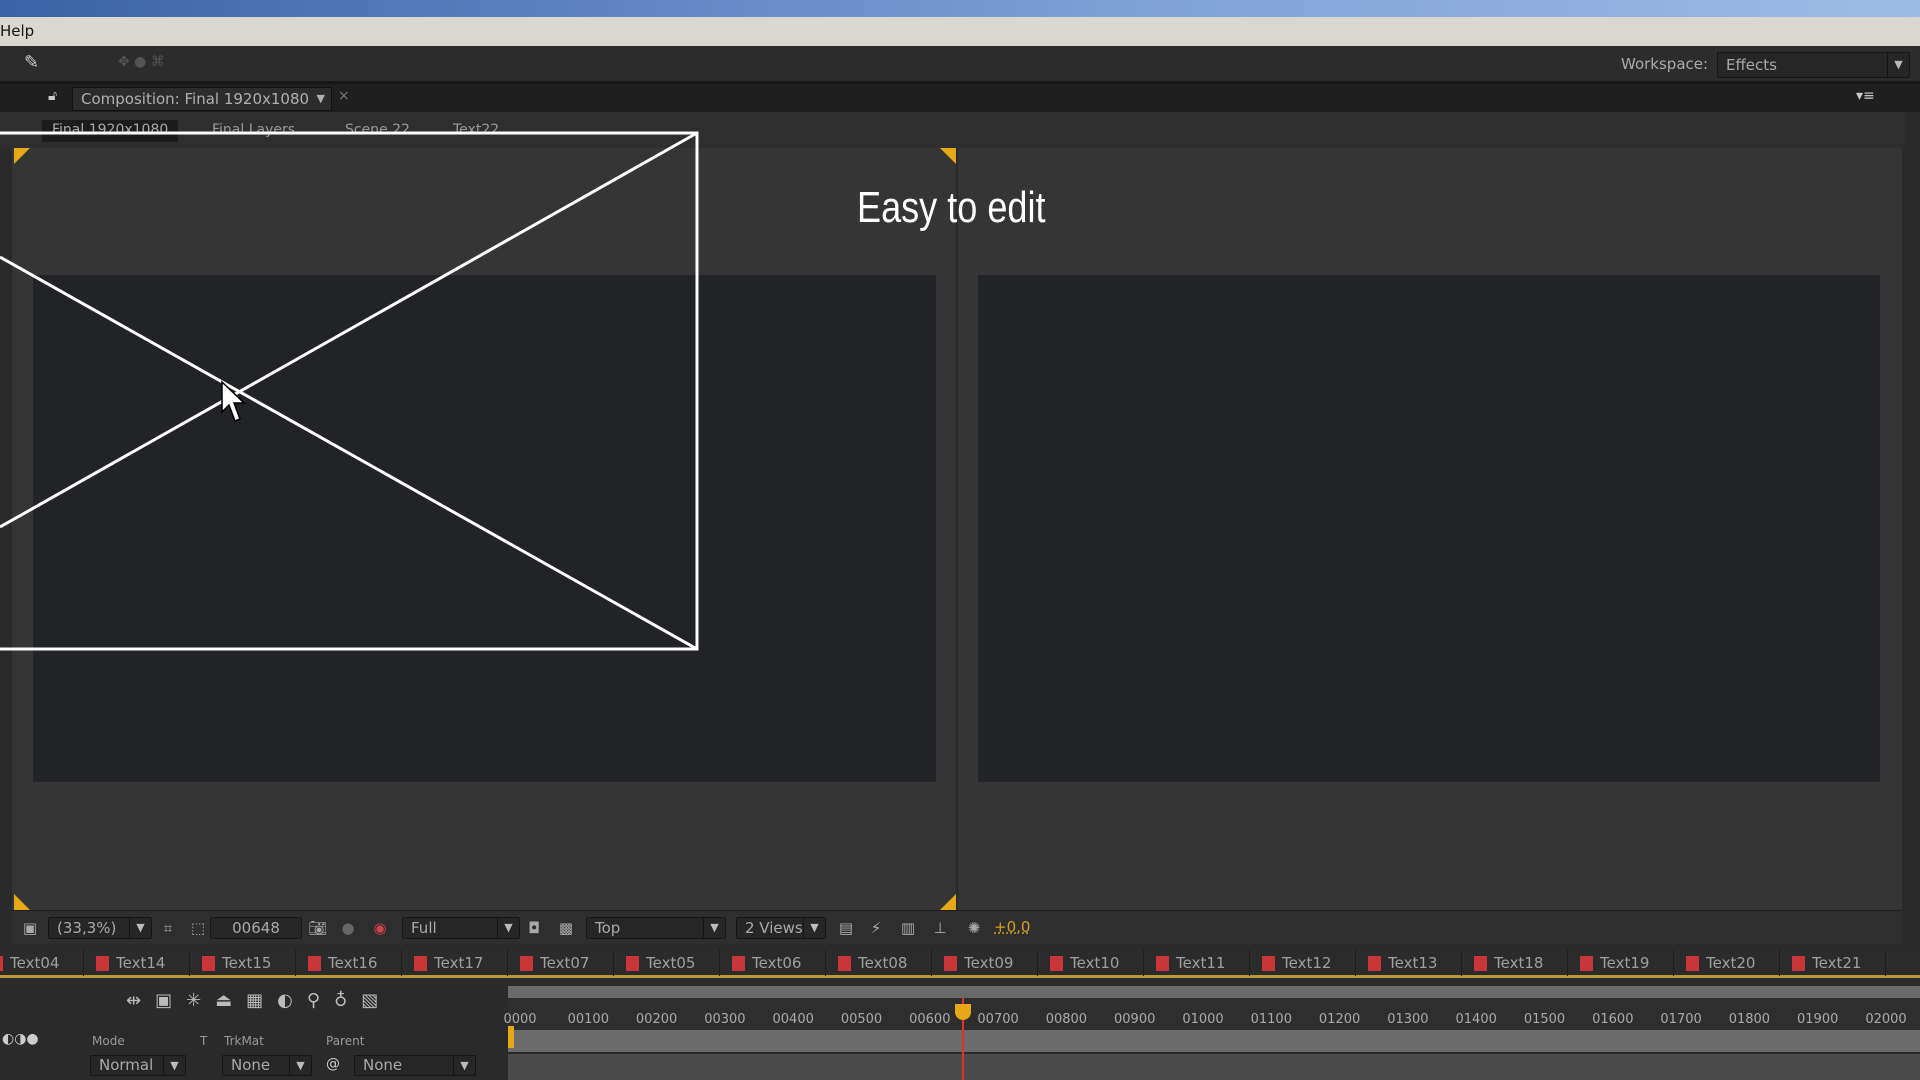 This screenshot has height=1080, width=1920. I want to click on work-area-start, so click(511, 1037).